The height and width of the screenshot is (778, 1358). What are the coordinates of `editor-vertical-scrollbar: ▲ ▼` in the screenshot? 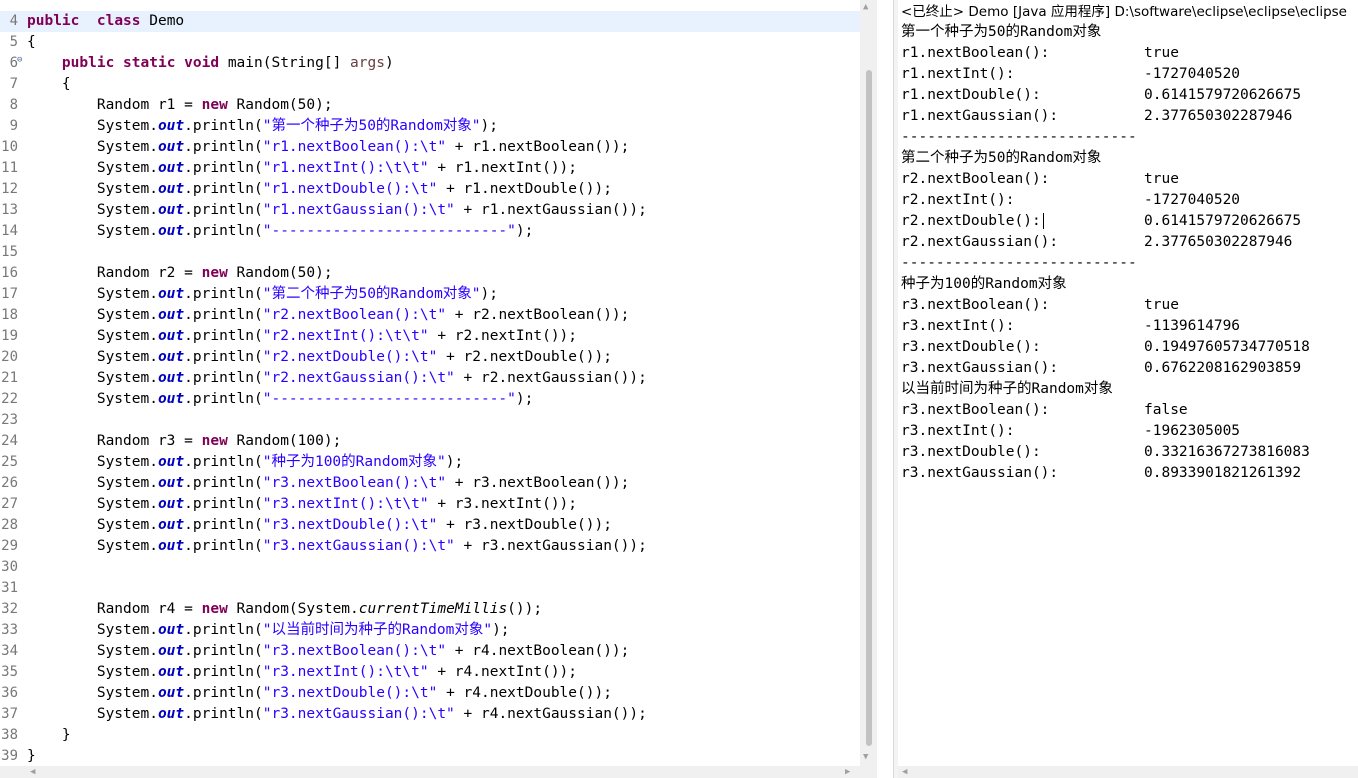 It's located at (868, 383).